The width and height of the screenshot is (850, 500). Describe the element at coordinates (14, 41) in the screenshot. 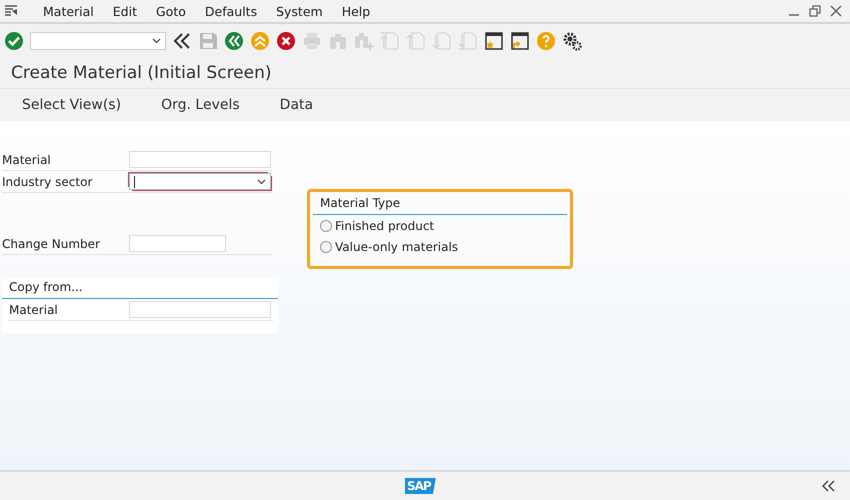

I see `check-icon` at that location.